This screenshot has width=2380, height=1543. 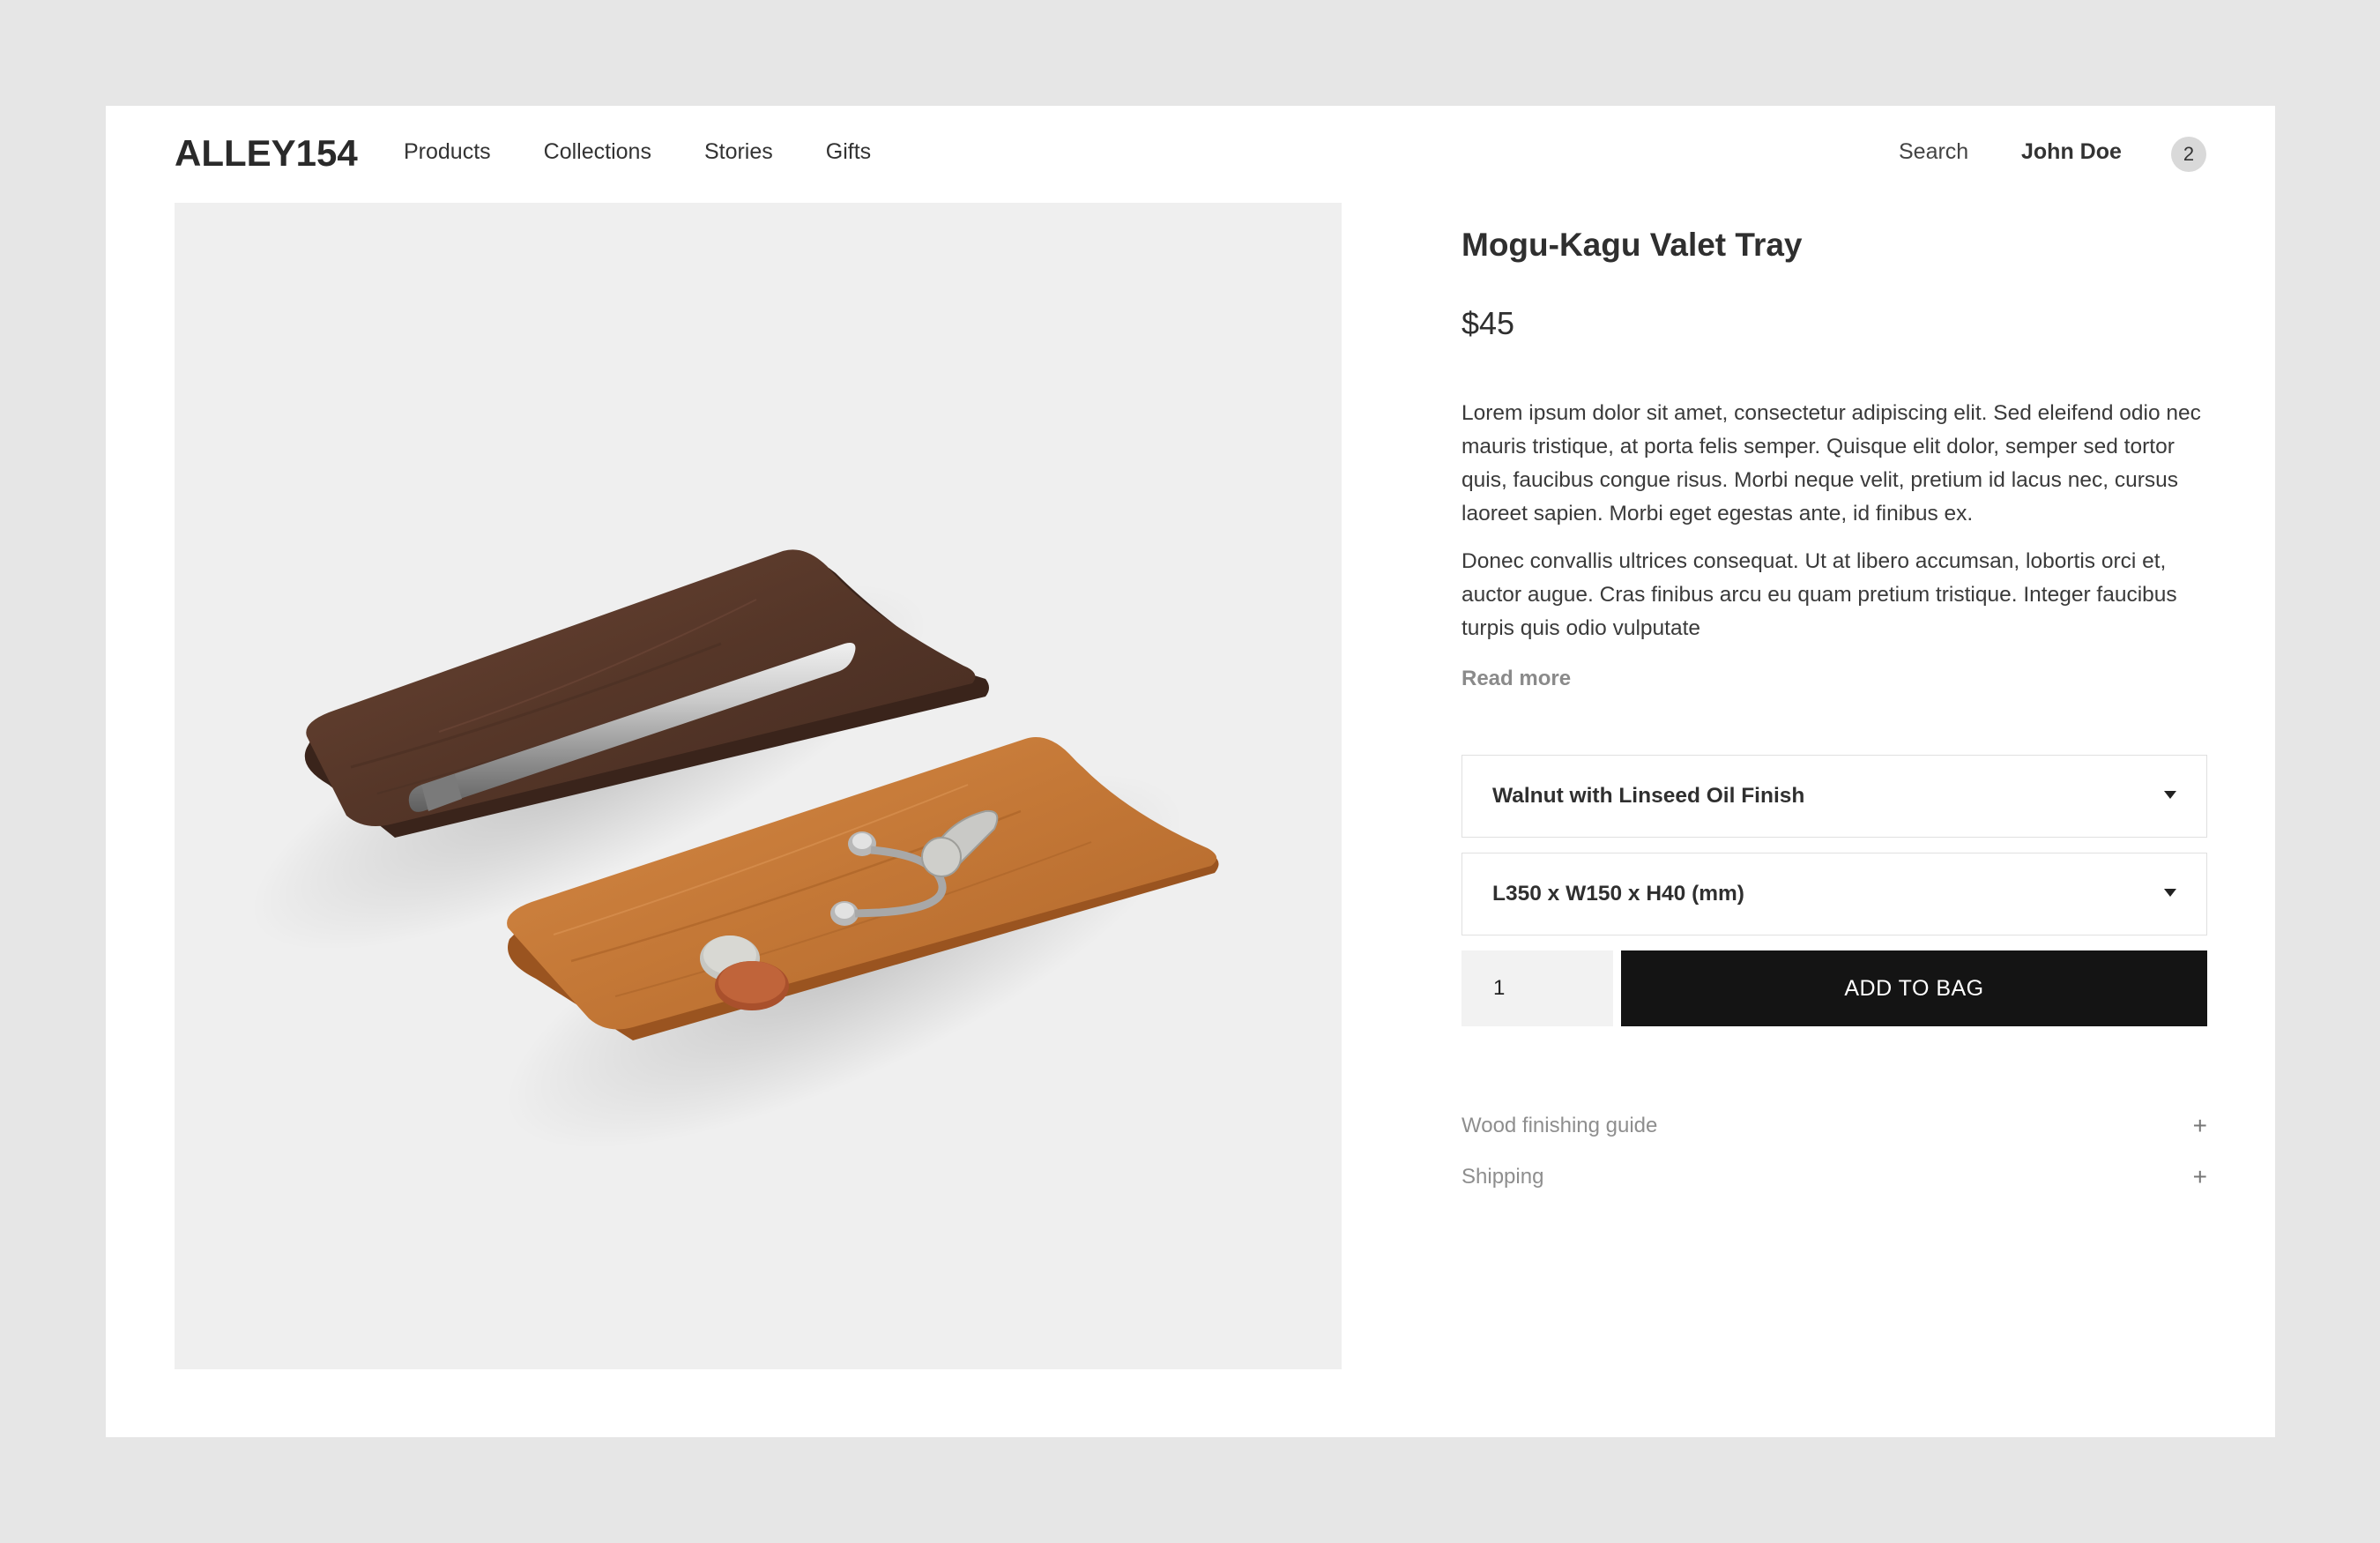 I want to click on nav-item-stories: Stories, so click(x=738, y=152).